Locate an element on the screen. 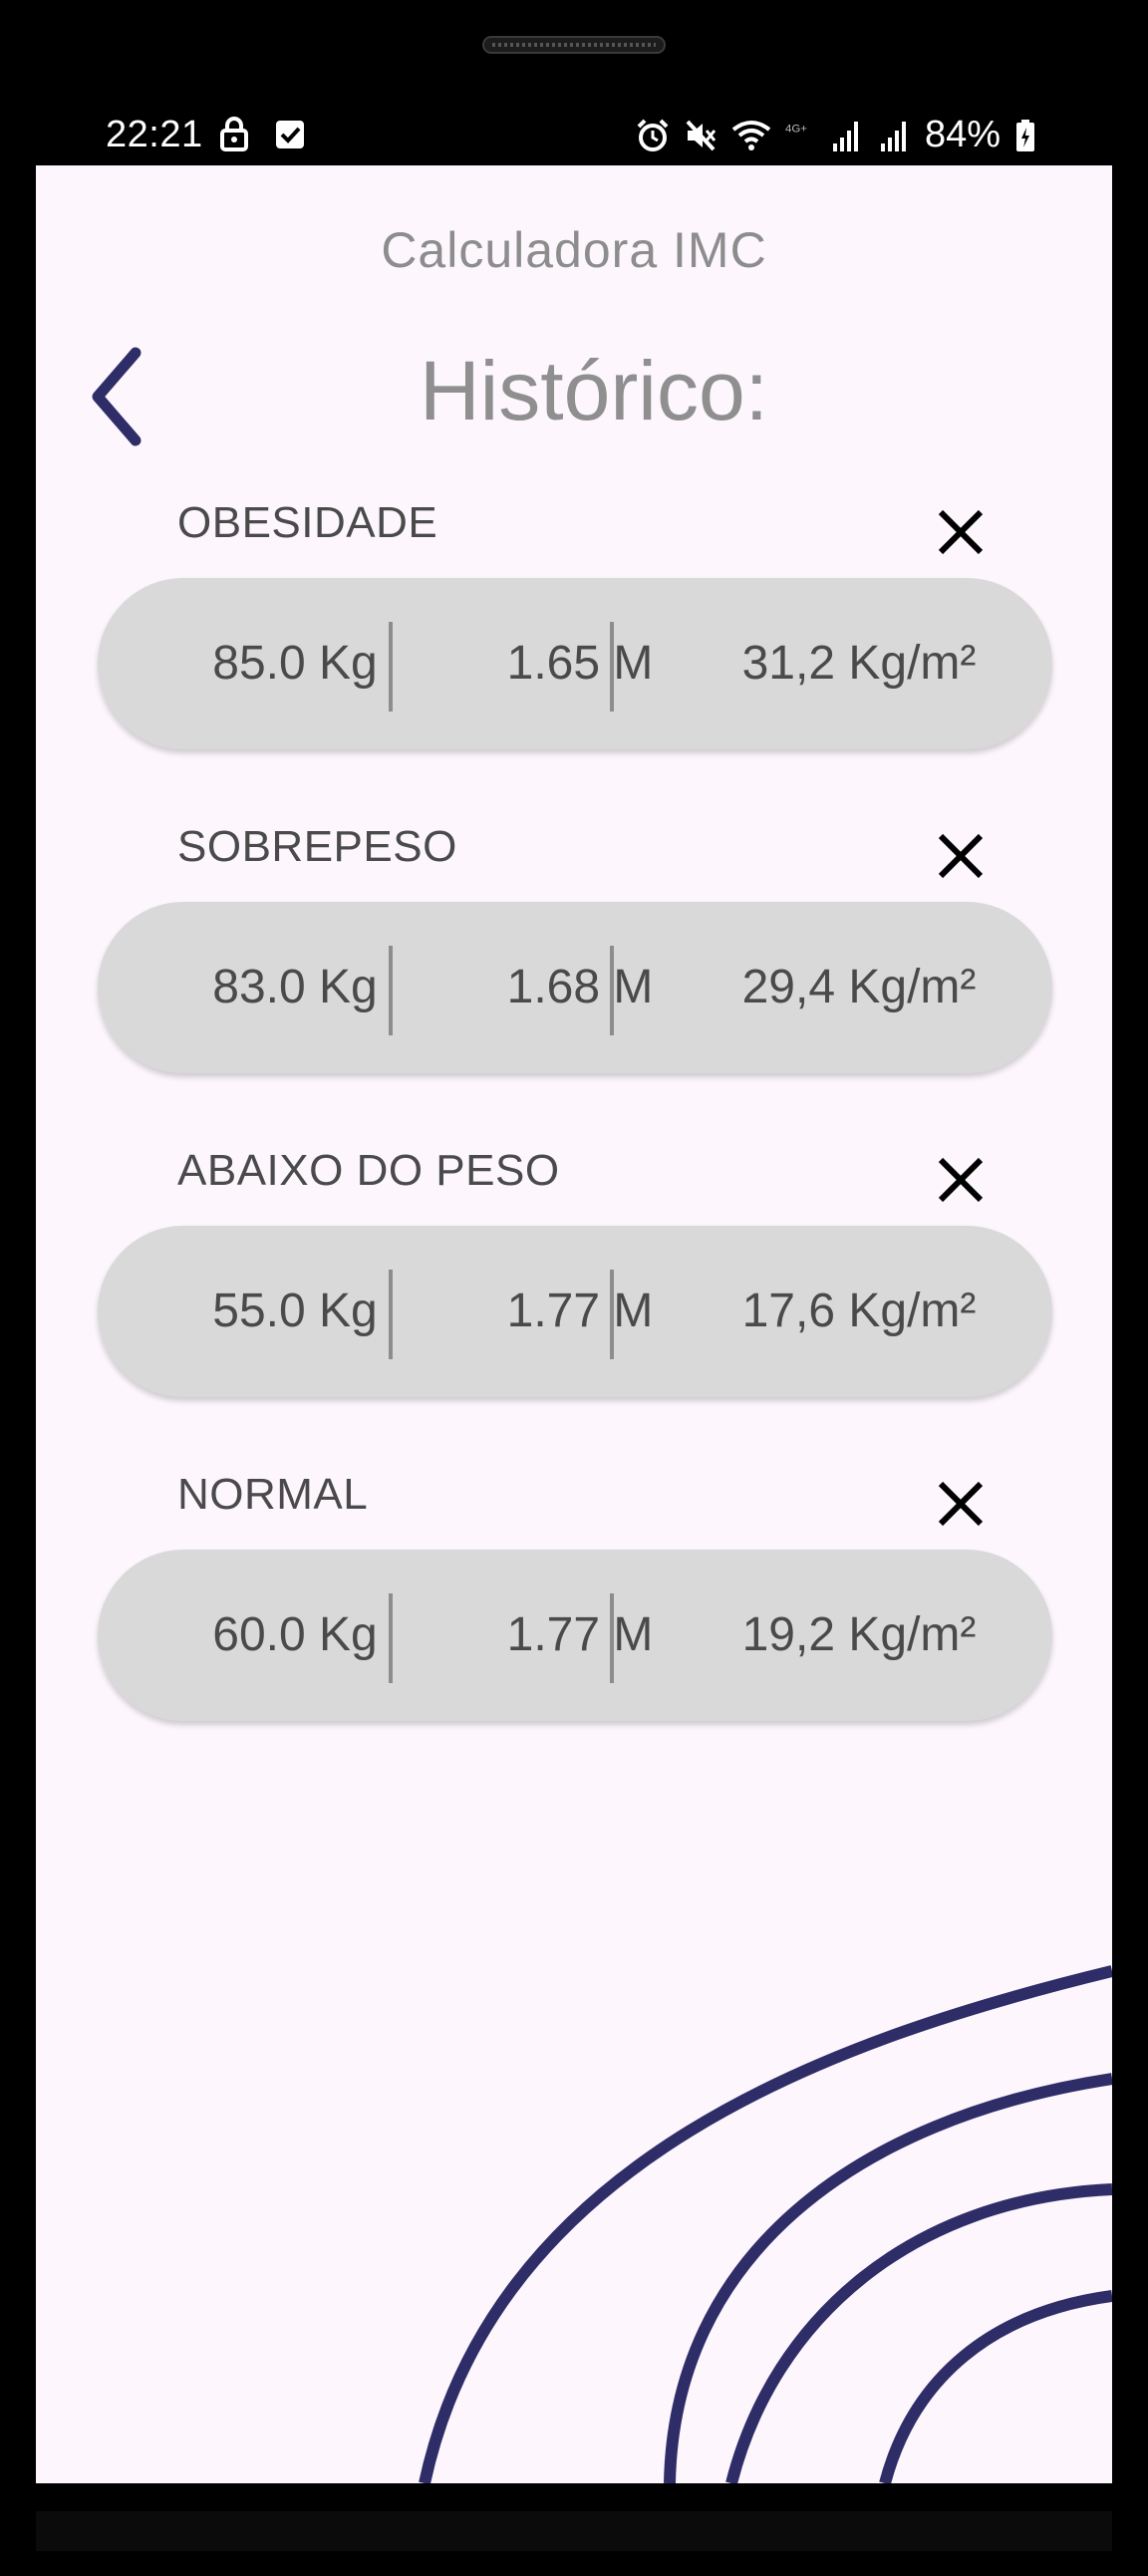  history-entry: NORMAL 60.0 Kg 1.77 M 19,2 Kg/m² is located at coordinates (575, 1619).